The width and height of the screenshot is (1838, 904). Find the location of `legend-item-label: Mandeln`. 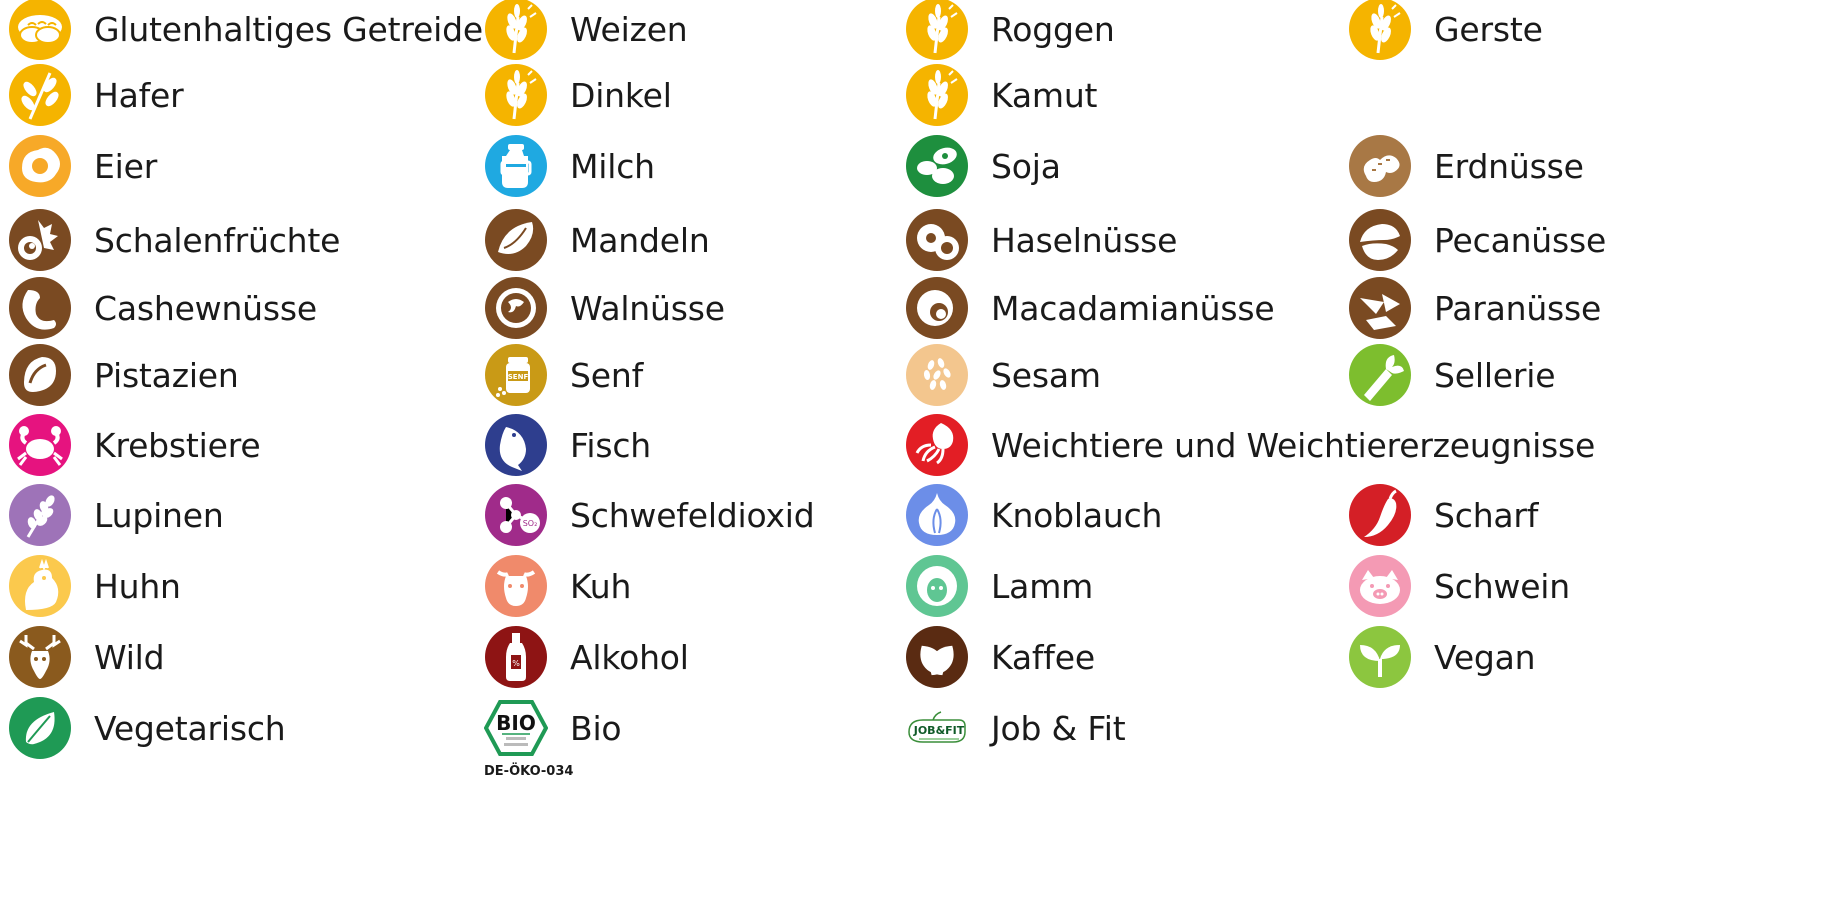

legend-item-label: Mandeln is located at coordinates (640, 240).